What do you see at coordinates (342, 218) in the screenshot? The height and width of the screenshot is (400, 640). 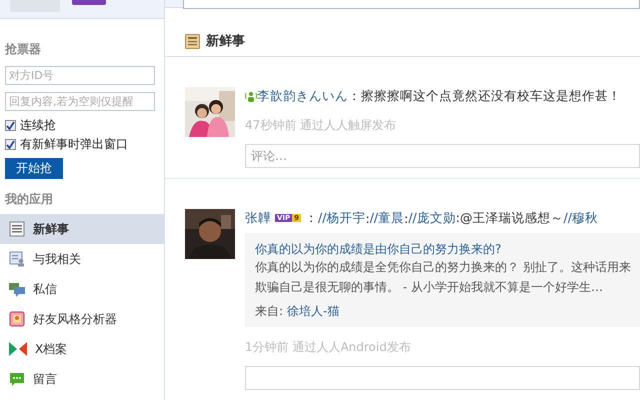 I see `user-link: //杨开宇` at bounding box center [342, 218].